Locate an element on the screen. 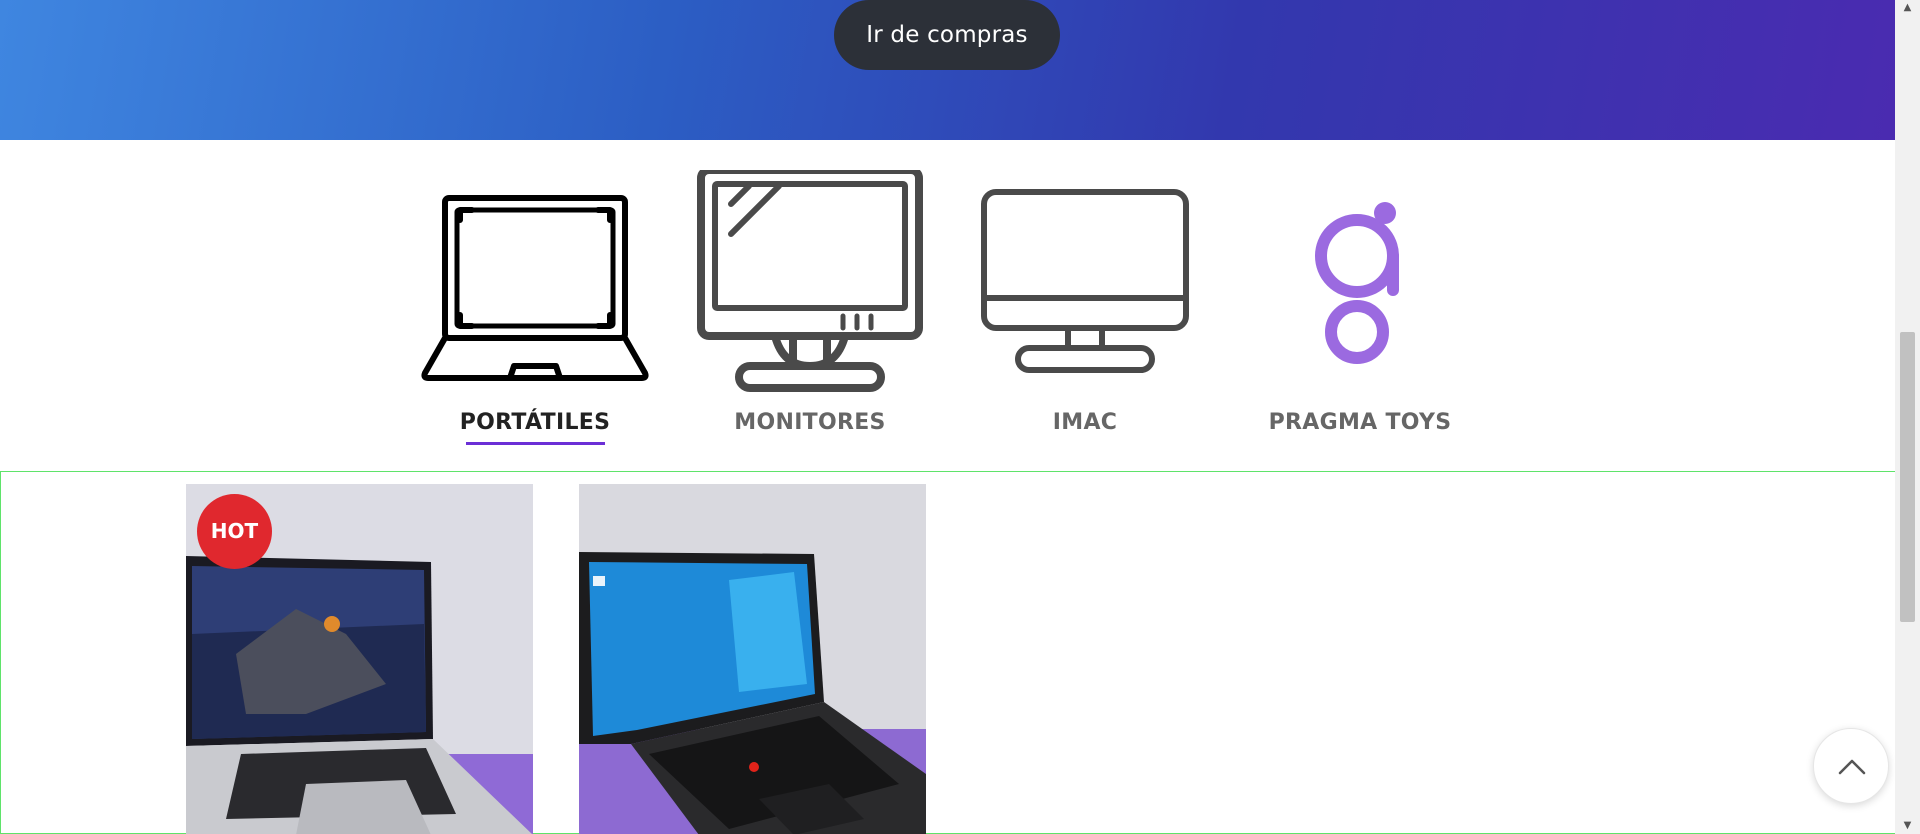  chevron-up-icon is located at coordinates (1852, 767).